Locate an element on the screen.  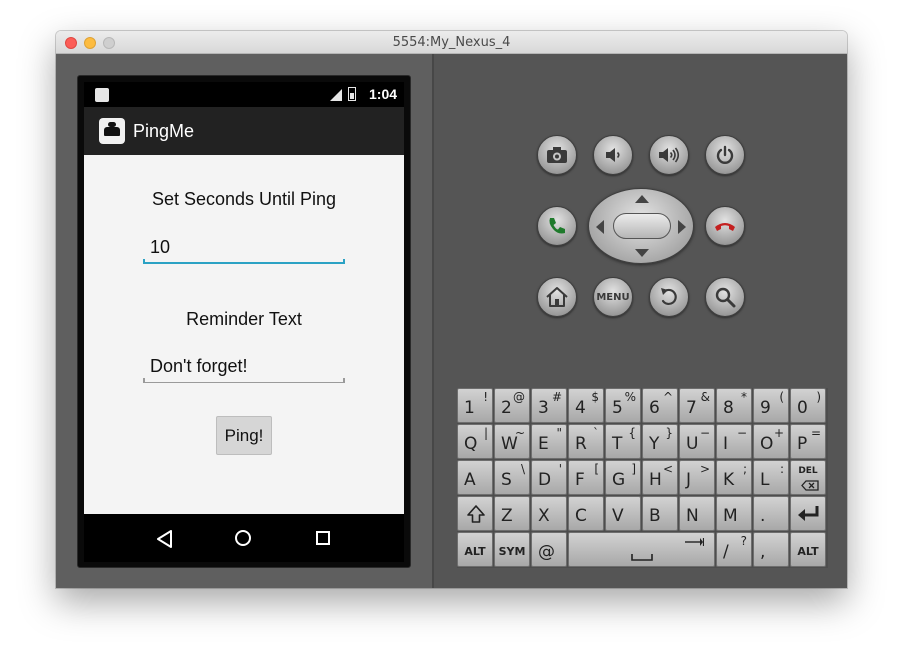
key-label: SYM is located at coordinates (512, 551).